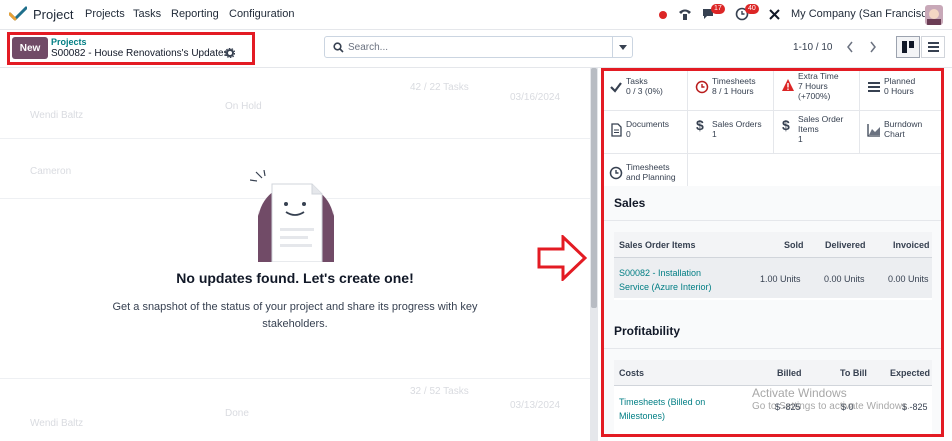 The height and width of the screenshot is (441, 952). I want to click on new-button: New, so click(30, 48).